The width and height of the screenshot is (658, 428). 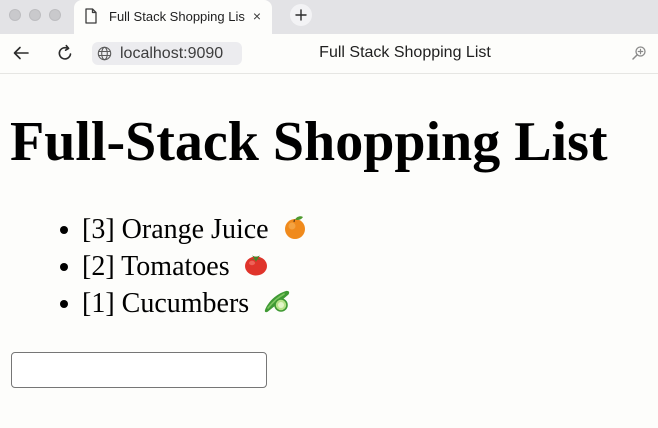 I want to click on new-item-input, so click(x=139, y=370).